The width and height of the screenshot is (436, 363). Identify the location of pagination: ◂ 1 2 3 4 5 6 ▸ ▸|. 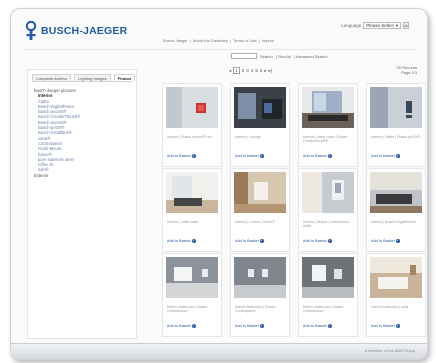
(250, 70).